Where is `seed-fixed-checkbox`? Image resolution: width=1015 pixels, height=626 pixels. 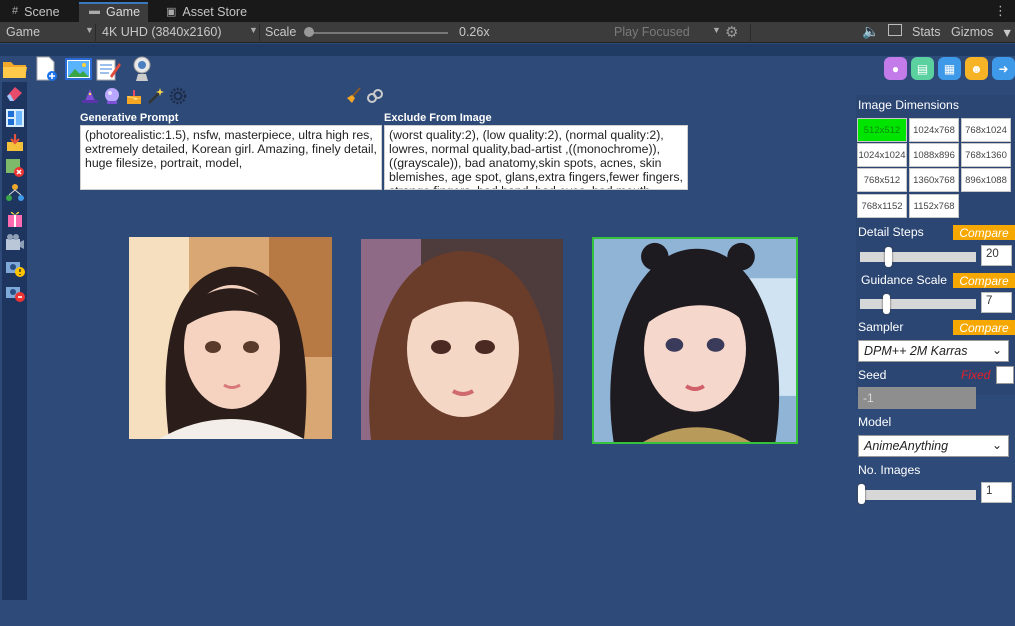 seed-fixed-checkbox is located at coordinates (1005, 375).